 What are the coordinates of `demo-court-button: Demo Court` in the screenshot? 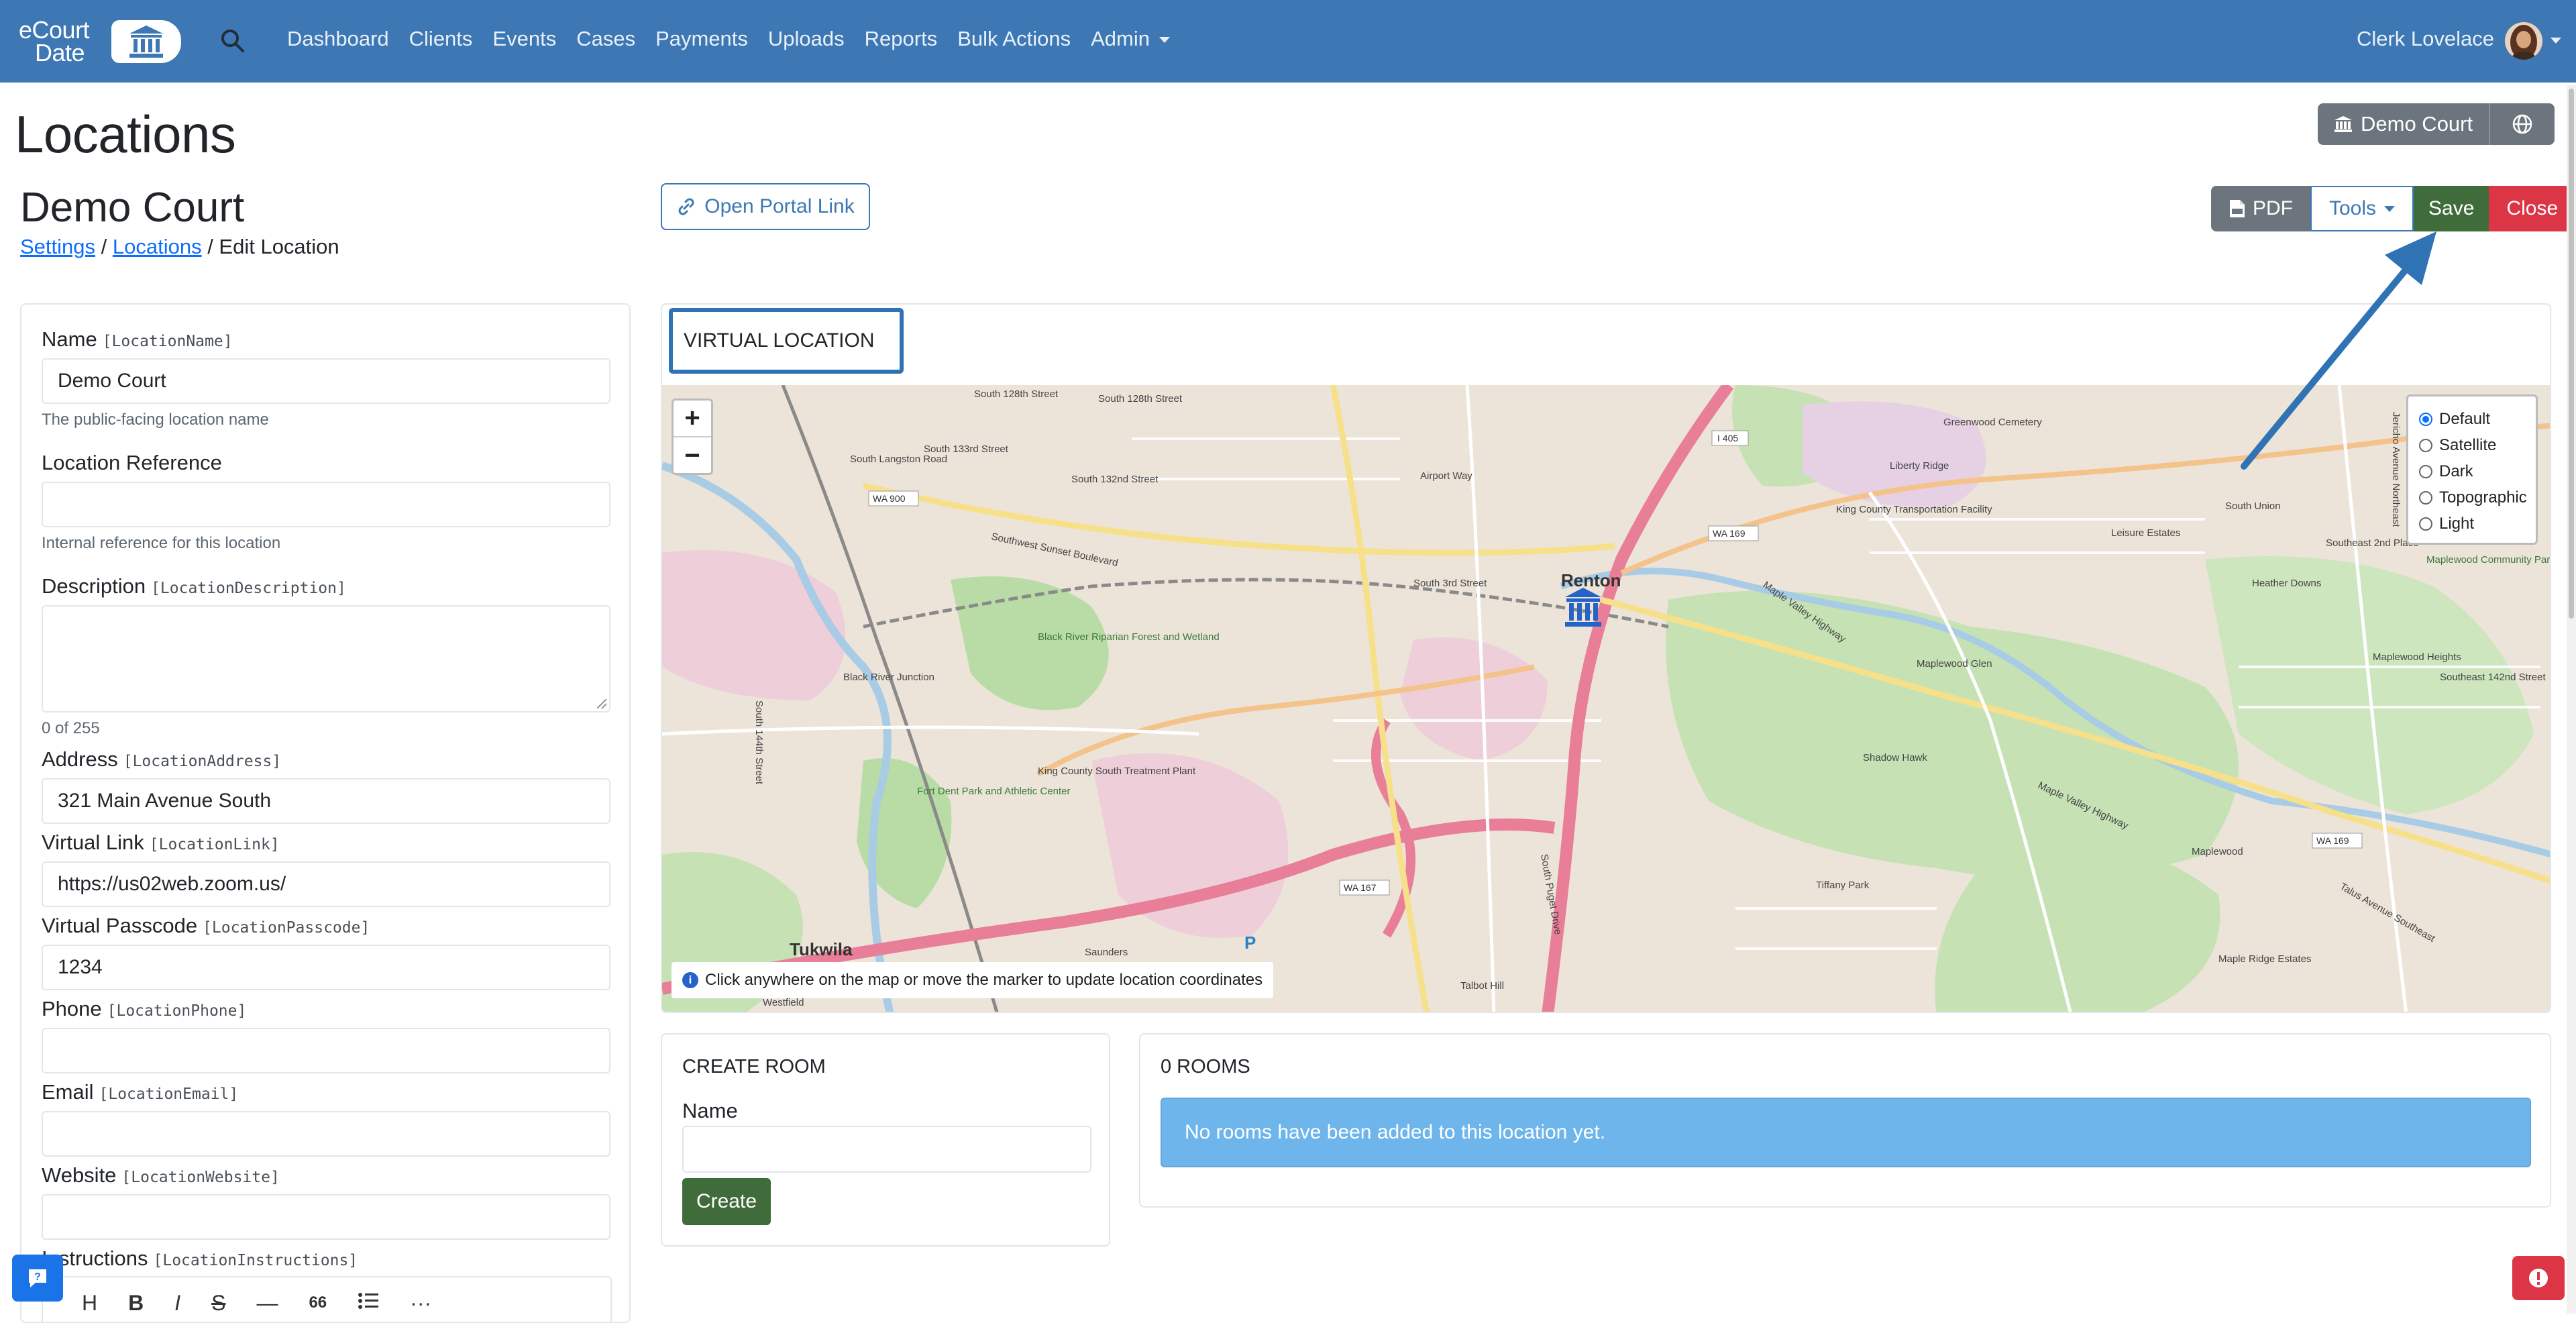 It's located at (2403, 124).